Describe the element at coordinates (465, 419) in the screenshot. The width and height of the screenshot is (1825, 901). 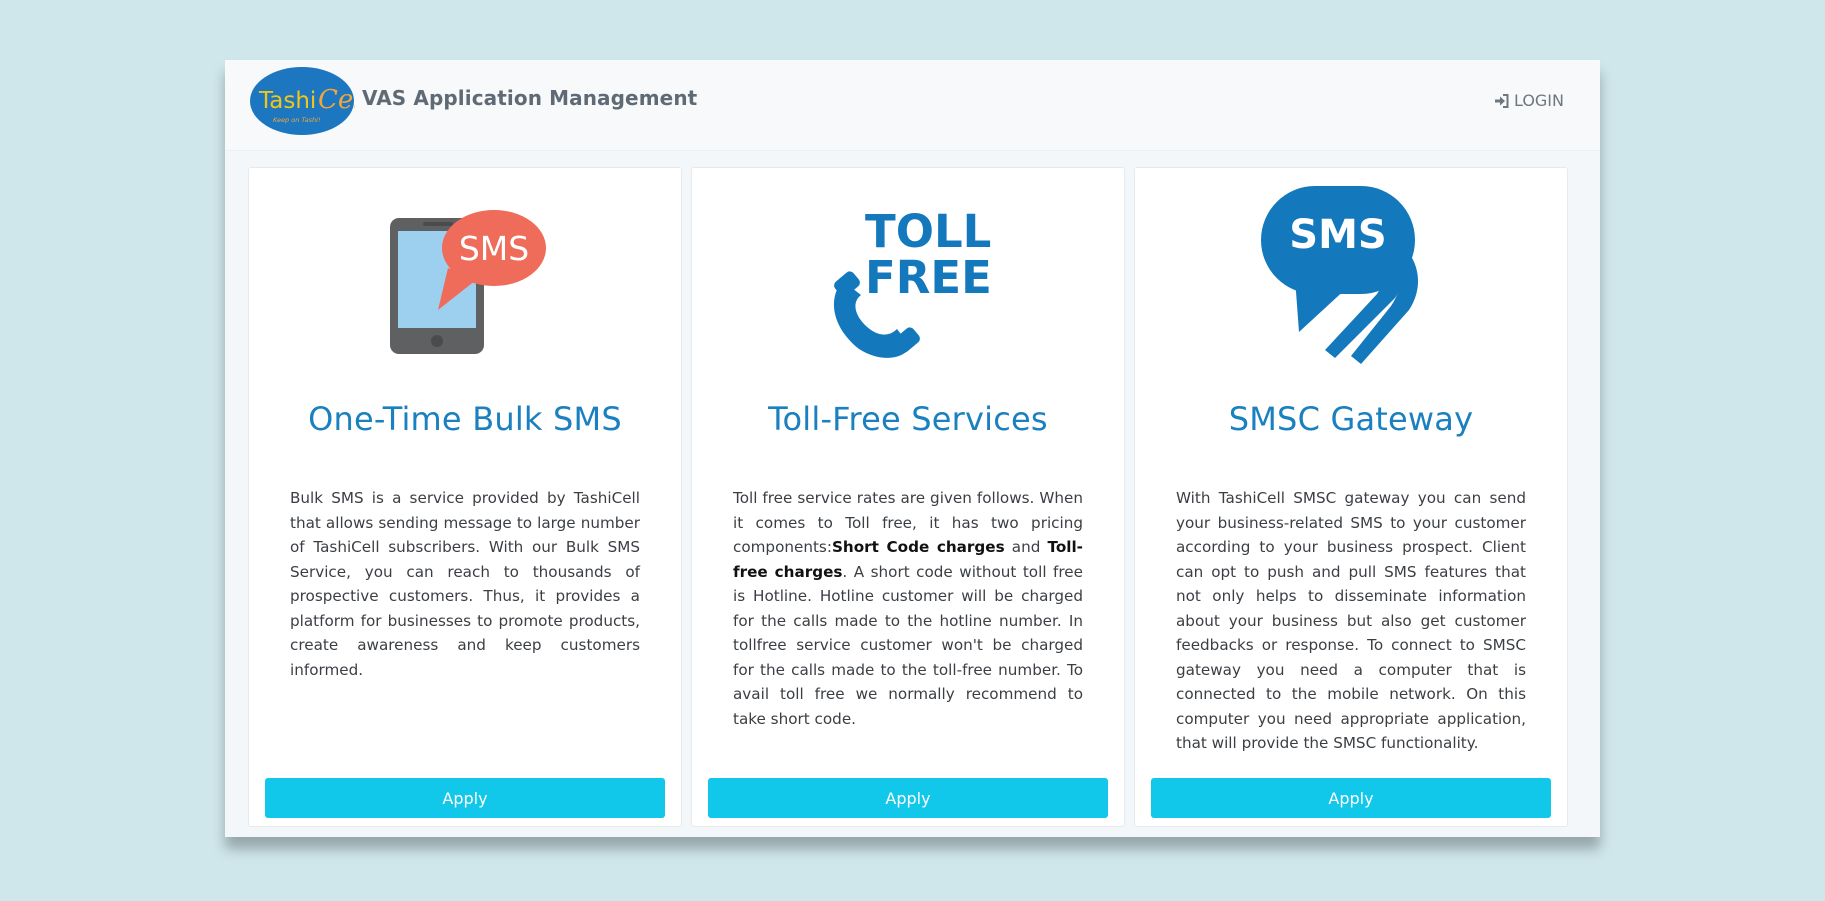
I see `card-title: One-Time Bulk SMS` at that location.